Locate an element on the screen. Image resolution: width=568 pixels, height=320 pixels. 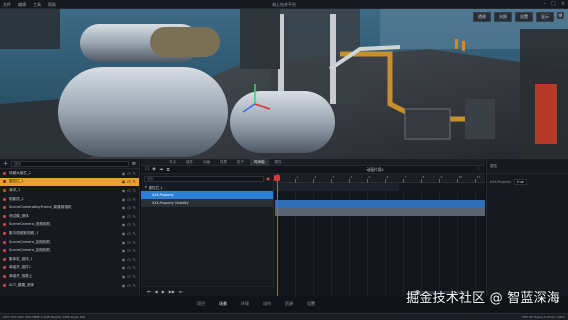
lighting-button: 光照 is located at coordinates (503, 17).